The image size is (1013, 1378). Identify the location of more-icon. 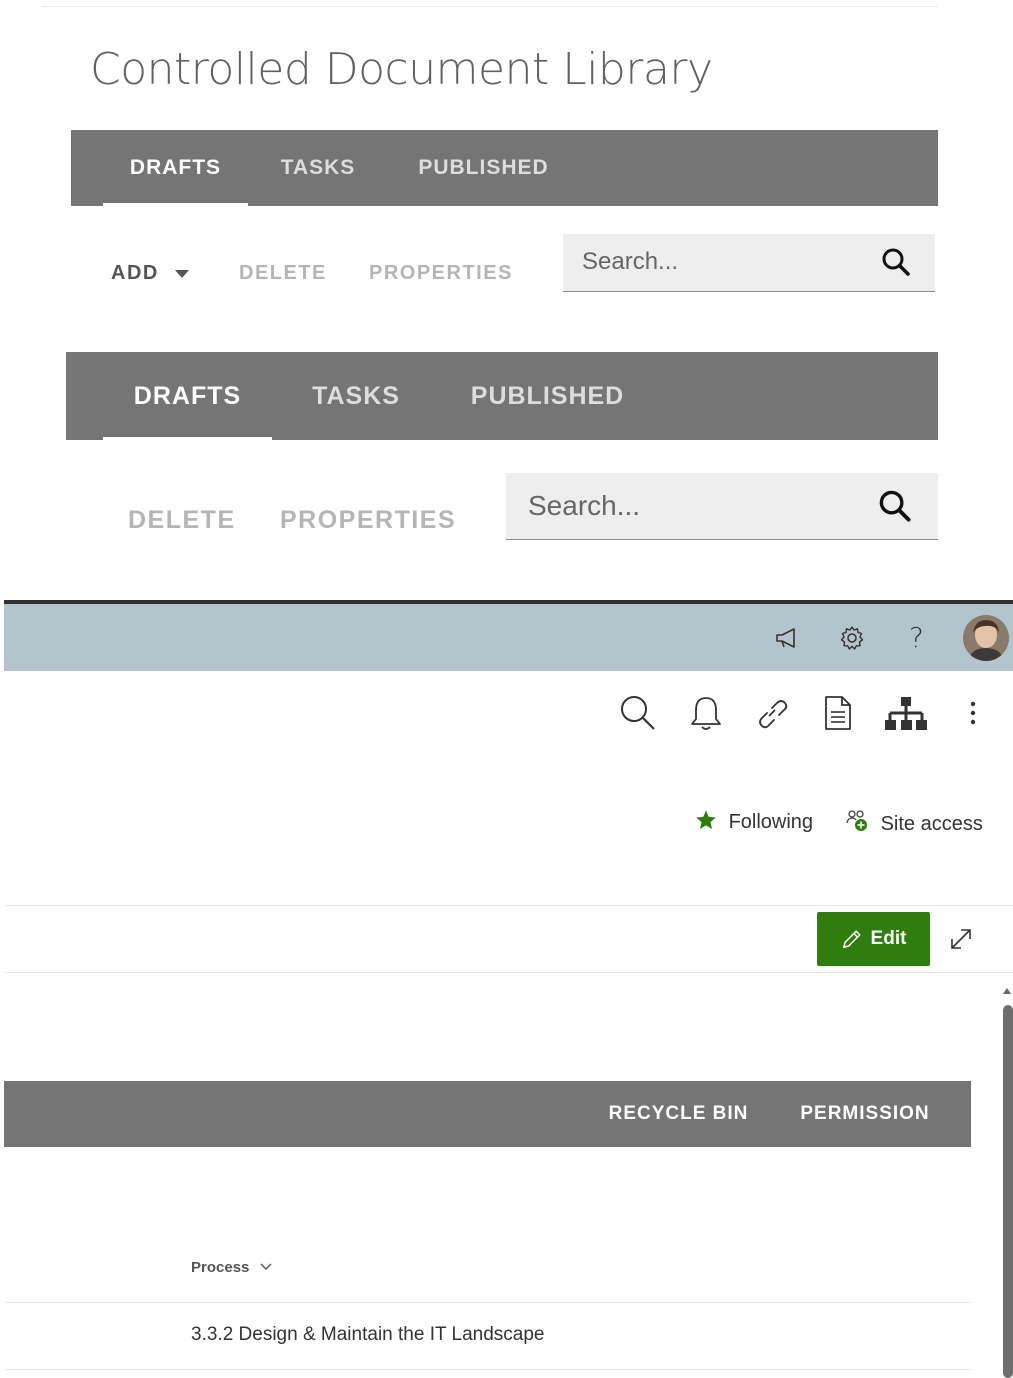
(973, 714).